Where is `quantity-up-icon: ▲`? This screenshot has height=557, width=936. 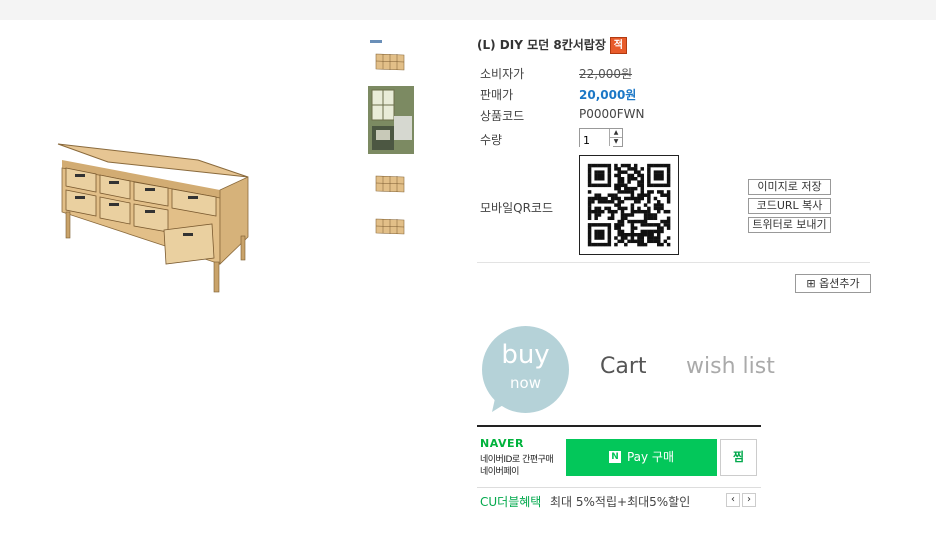 quantity-up-icon: ▲ is located at coordinates (616, 133).